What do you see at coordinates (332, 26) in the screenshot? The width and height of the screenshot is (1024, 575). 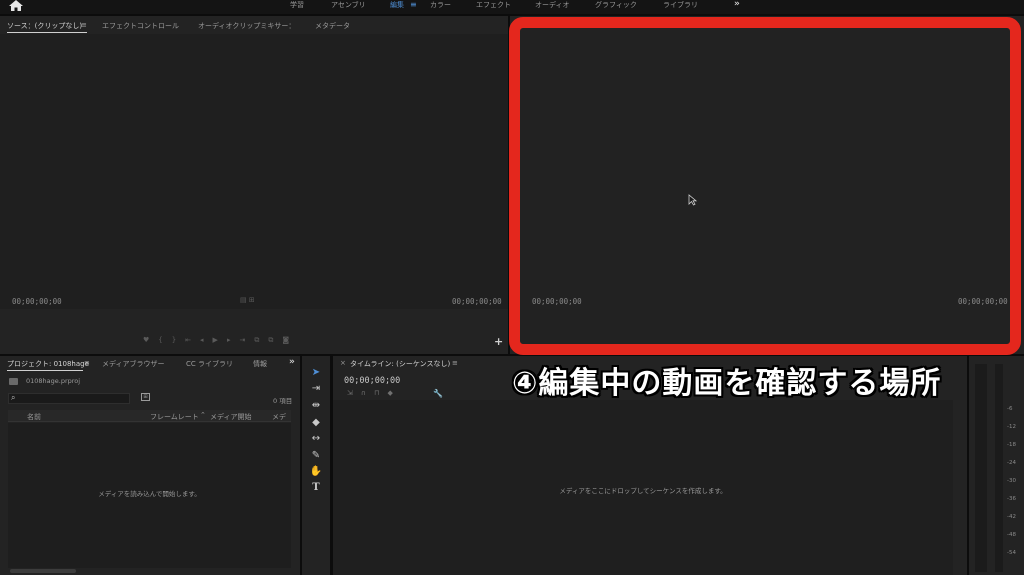 I see `tab-metadata: メタデータ` at bounding box center [332, 26].